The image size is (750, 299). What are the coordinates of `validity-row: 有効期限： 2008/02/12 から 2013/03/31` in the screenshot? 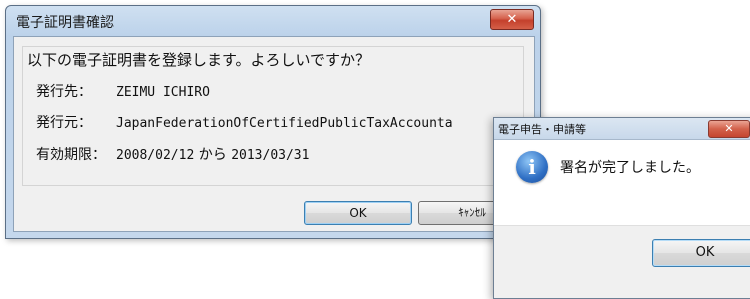 It's located at (172, 154).